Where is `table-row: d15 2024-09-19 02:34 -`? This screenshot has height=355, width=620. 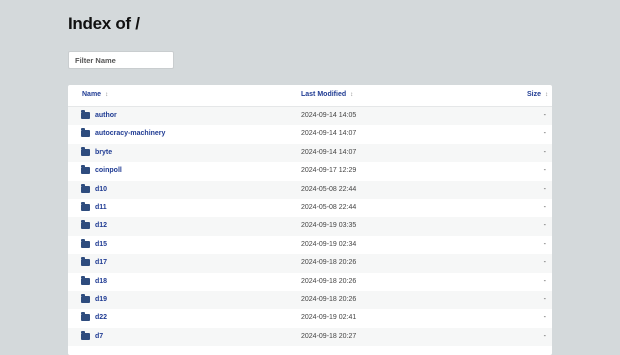 table-row: d15 2024-09-19 02:34 - is located at coordinates (310, 245).